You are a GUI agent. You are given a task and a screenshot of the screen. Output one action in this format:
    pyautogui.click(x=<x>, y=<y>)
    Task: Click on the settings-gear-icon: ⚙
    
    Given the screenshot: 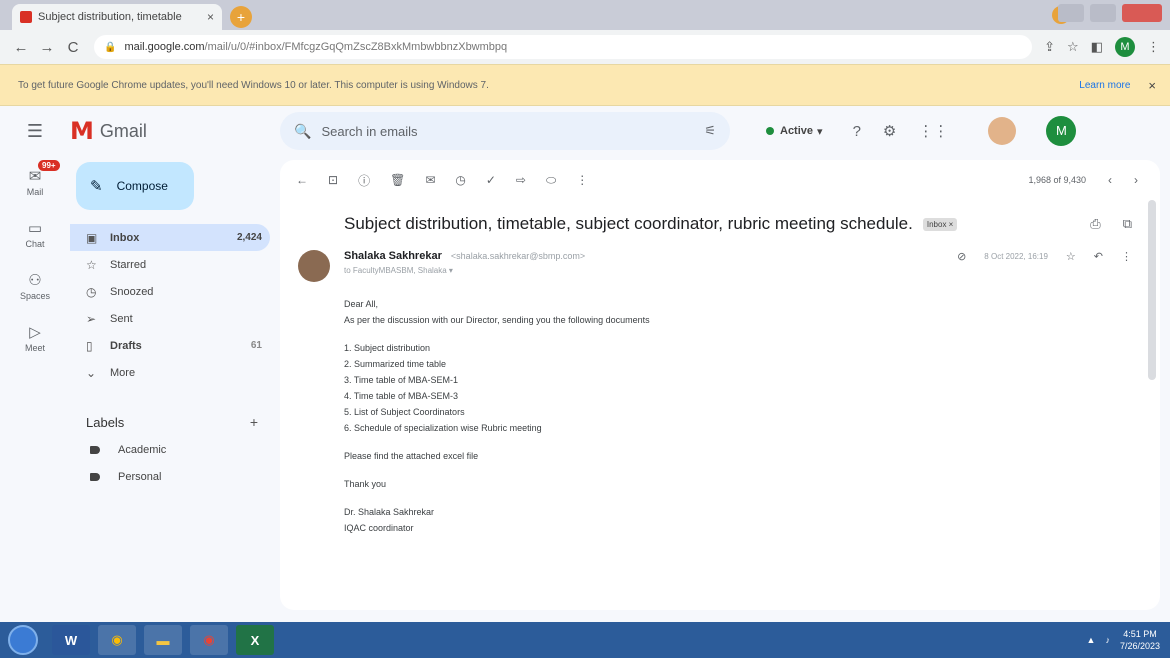 What is the action you would take?
    pyautogui.click(x=889, y=131)
    